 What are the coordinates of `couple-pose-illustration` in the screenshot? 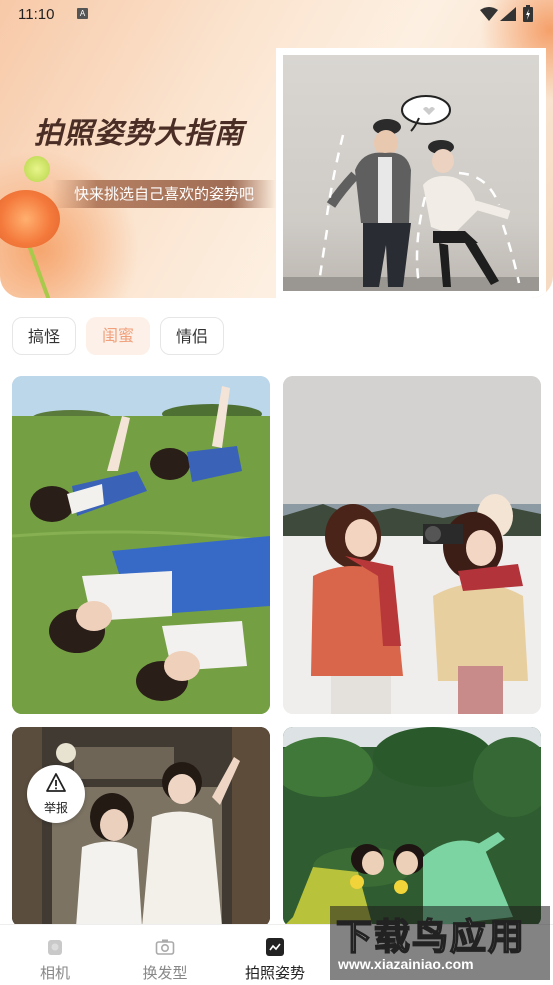 It's located at (411, 193).